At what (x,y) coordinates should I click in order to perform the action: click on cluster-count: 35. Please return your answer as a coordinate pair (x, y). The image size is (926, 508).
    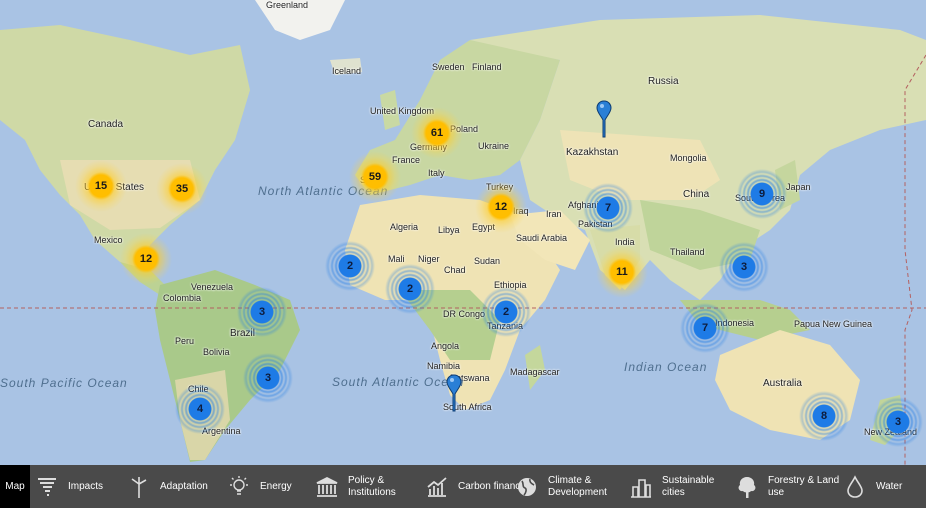
    Looking at the image, I should click on (182, 189).